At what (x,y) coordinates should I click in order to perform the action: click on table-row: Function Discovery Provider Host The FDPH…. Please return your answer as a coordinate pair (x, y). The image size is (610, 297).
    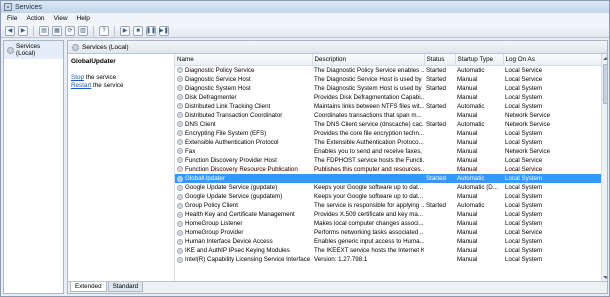
    Looking at the image, I should click on (388, 160).